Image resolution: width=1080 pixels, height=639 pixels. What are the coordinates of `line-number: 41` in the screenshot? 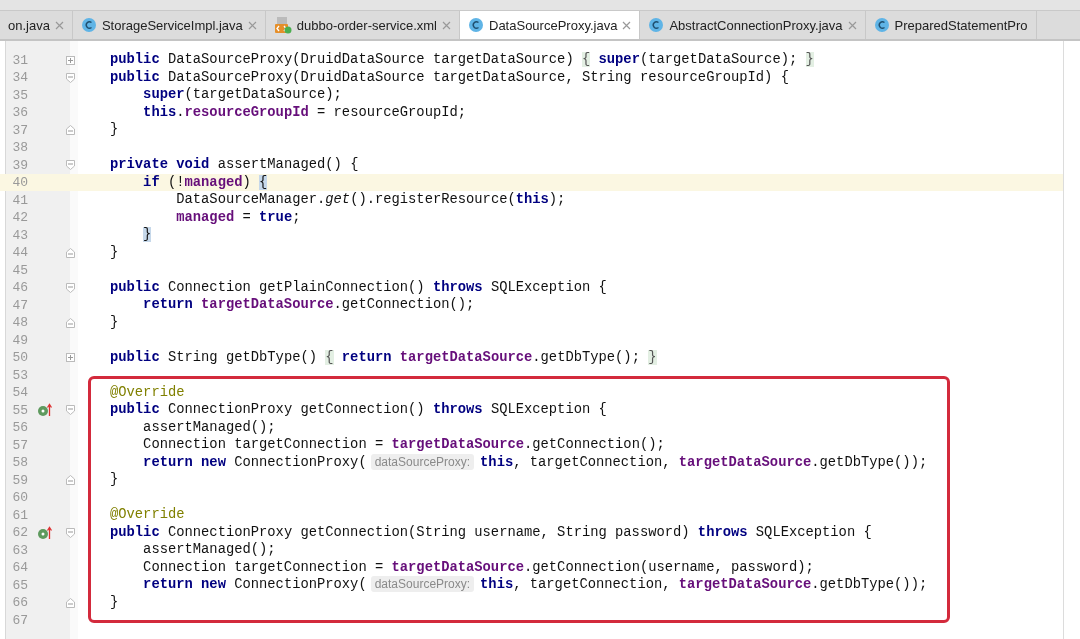 It's located at (19, 200).